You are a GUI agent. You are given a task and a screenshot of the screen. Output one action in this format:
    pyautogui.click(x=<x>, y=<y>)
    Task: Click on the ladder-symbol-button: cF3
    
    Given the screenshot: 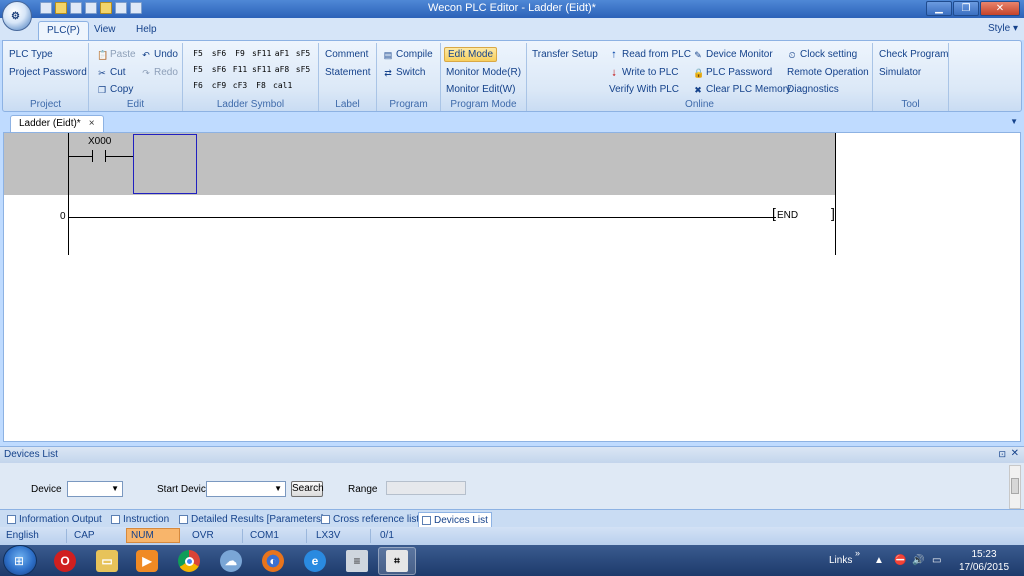 What is the action you would take?
    pyautogui.click(x=240, y=85)
    